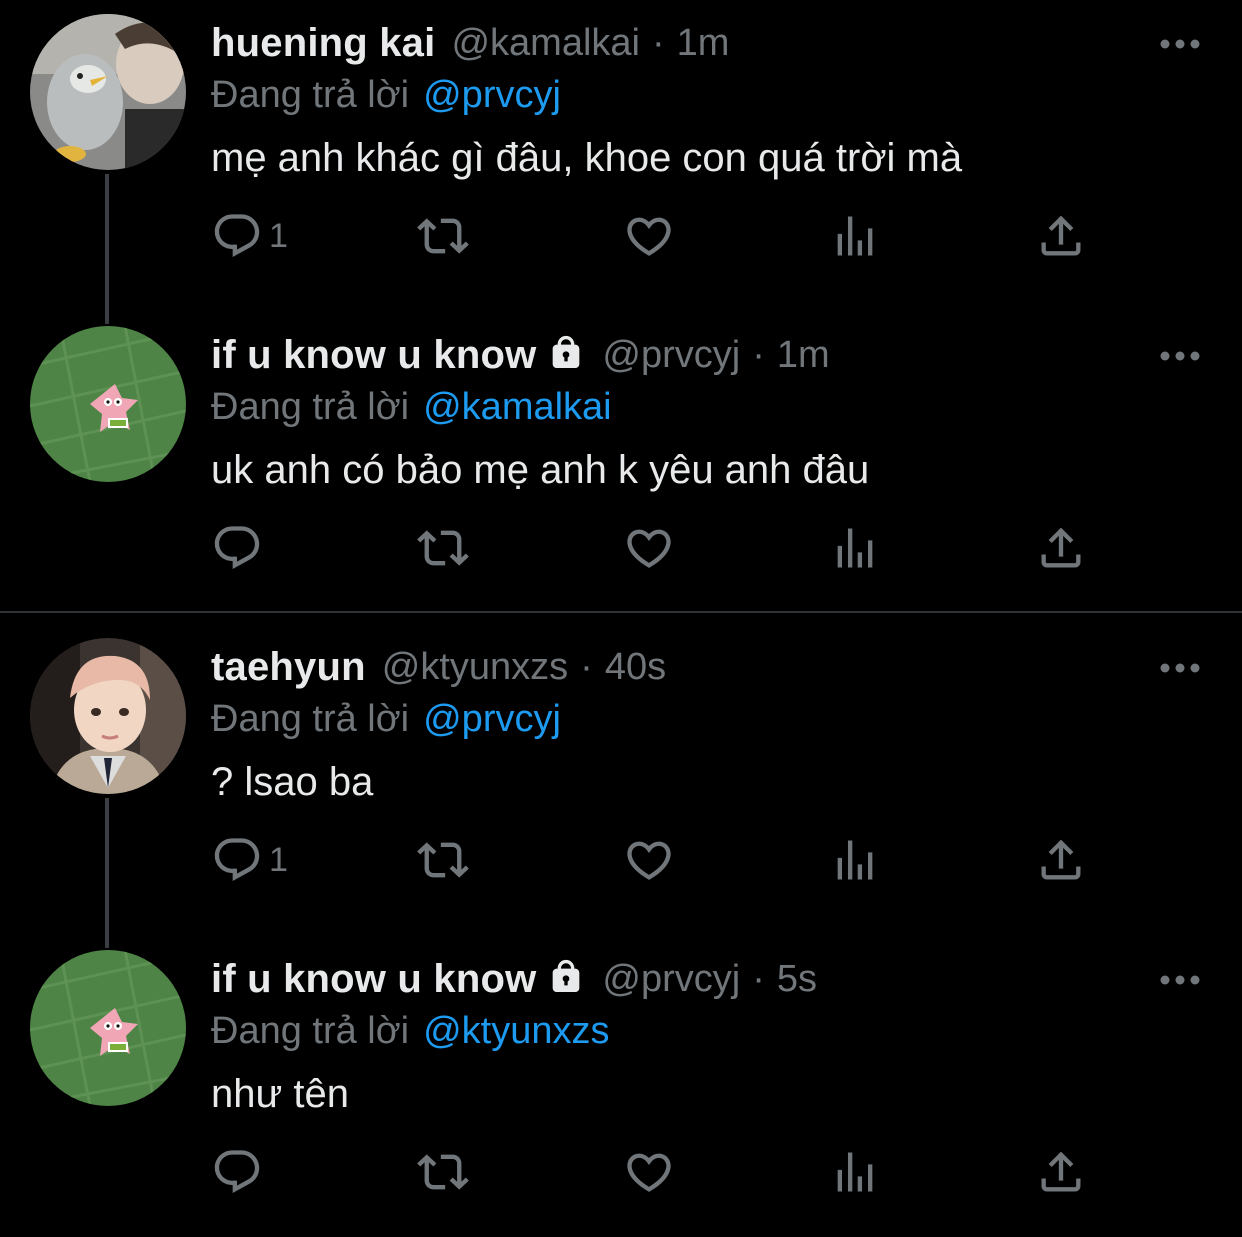  Describe the element at coordinates (635, 667) in the screenshot. I see `timestamp: 40s` at that location.